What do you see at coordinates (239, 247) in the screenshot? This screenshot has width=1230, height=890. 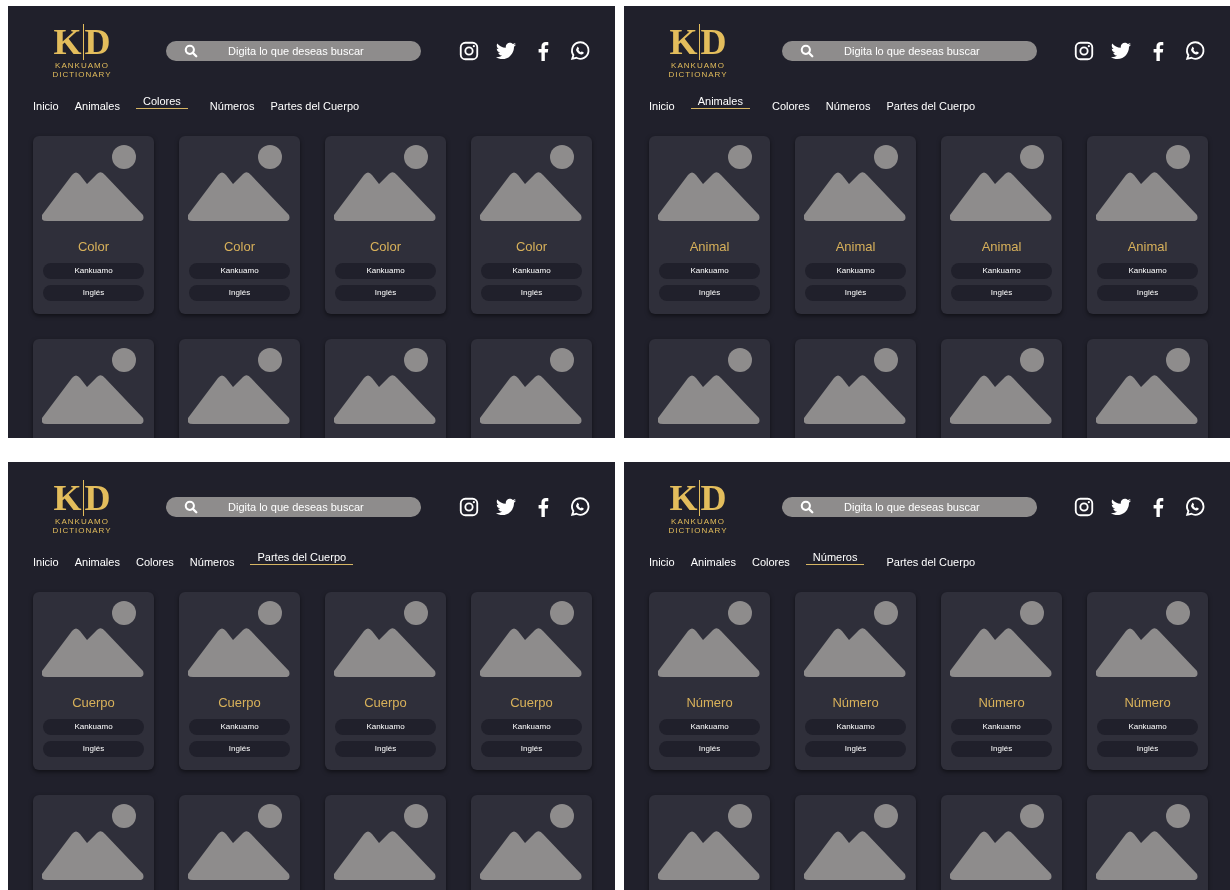 I see `card-title: Color` at bounding box center [239, 247].